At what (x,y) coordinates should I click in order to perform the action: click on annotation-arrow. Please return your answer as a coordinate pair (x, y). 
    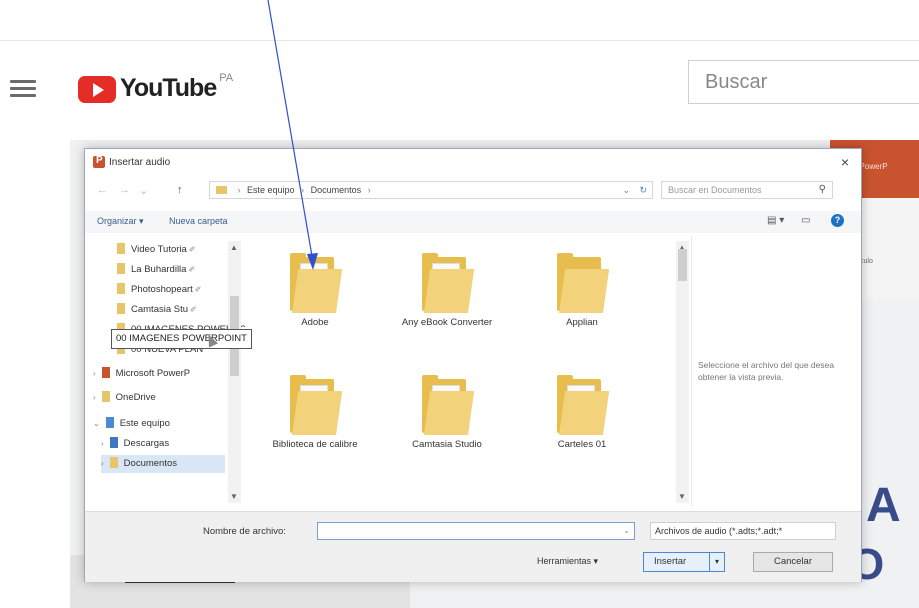
    Looking at the image, I should click on (292, 135).